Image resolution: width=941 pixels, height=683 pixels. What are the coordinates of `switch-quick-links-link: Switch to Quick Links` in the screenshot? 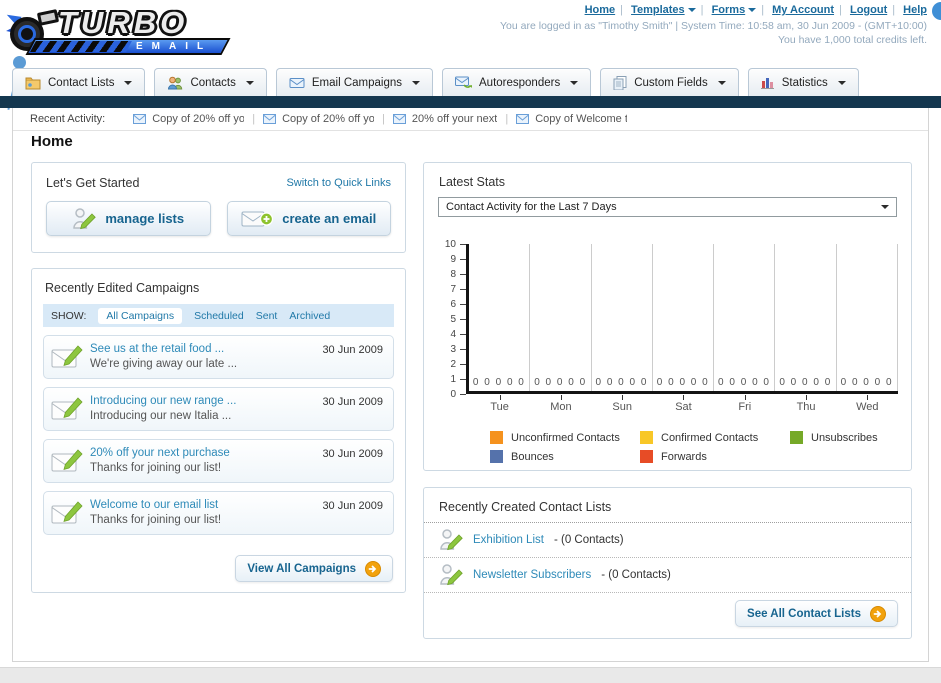 It's located at (338, 183).